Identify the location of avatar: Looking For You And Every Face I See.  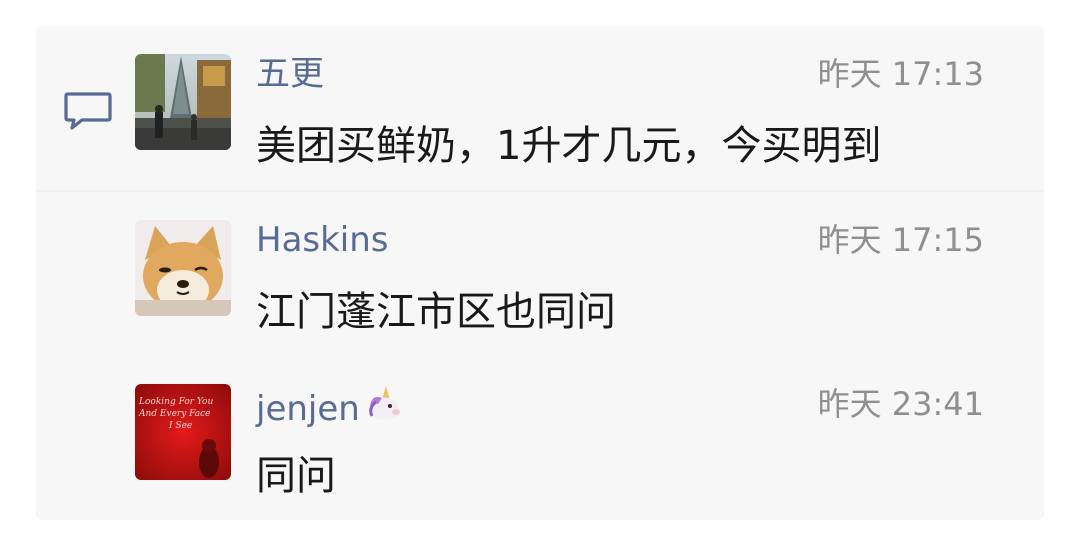
(183, 432).